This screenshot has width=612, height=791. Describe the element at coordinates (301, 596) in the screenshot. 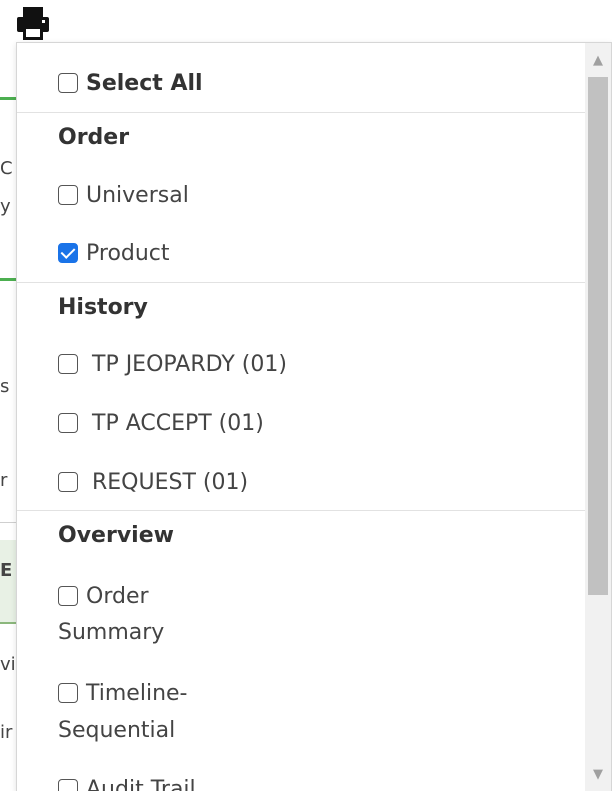

I see `option-order-summary: Order` at that location.